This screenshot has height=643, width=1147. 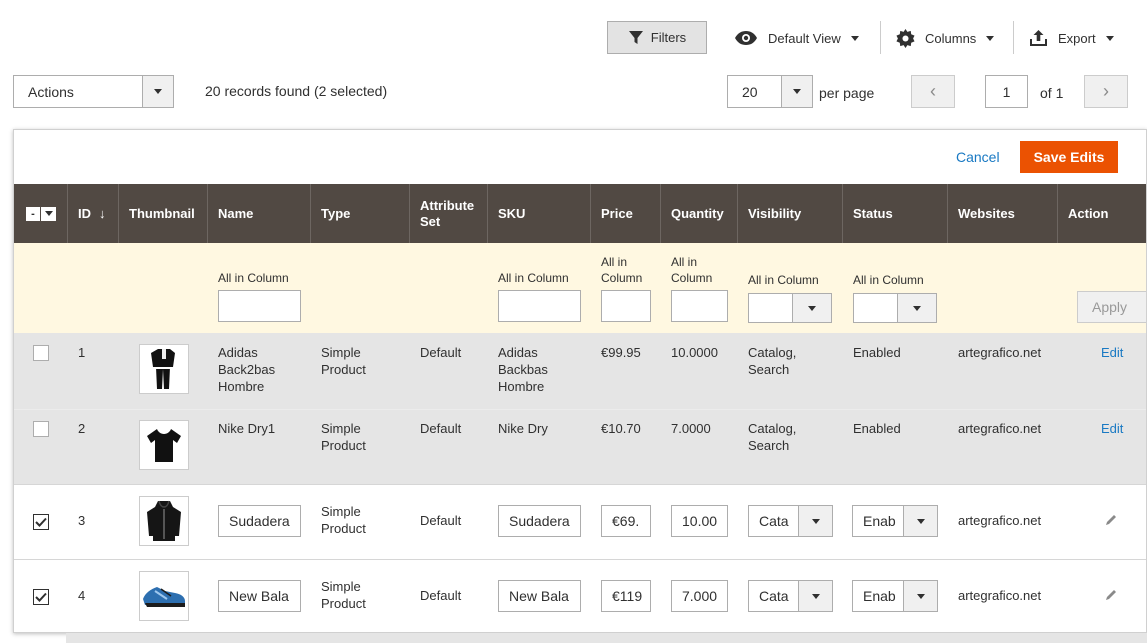 I want to click on visibility-line: Catalog,, so click(x=772, y=352).